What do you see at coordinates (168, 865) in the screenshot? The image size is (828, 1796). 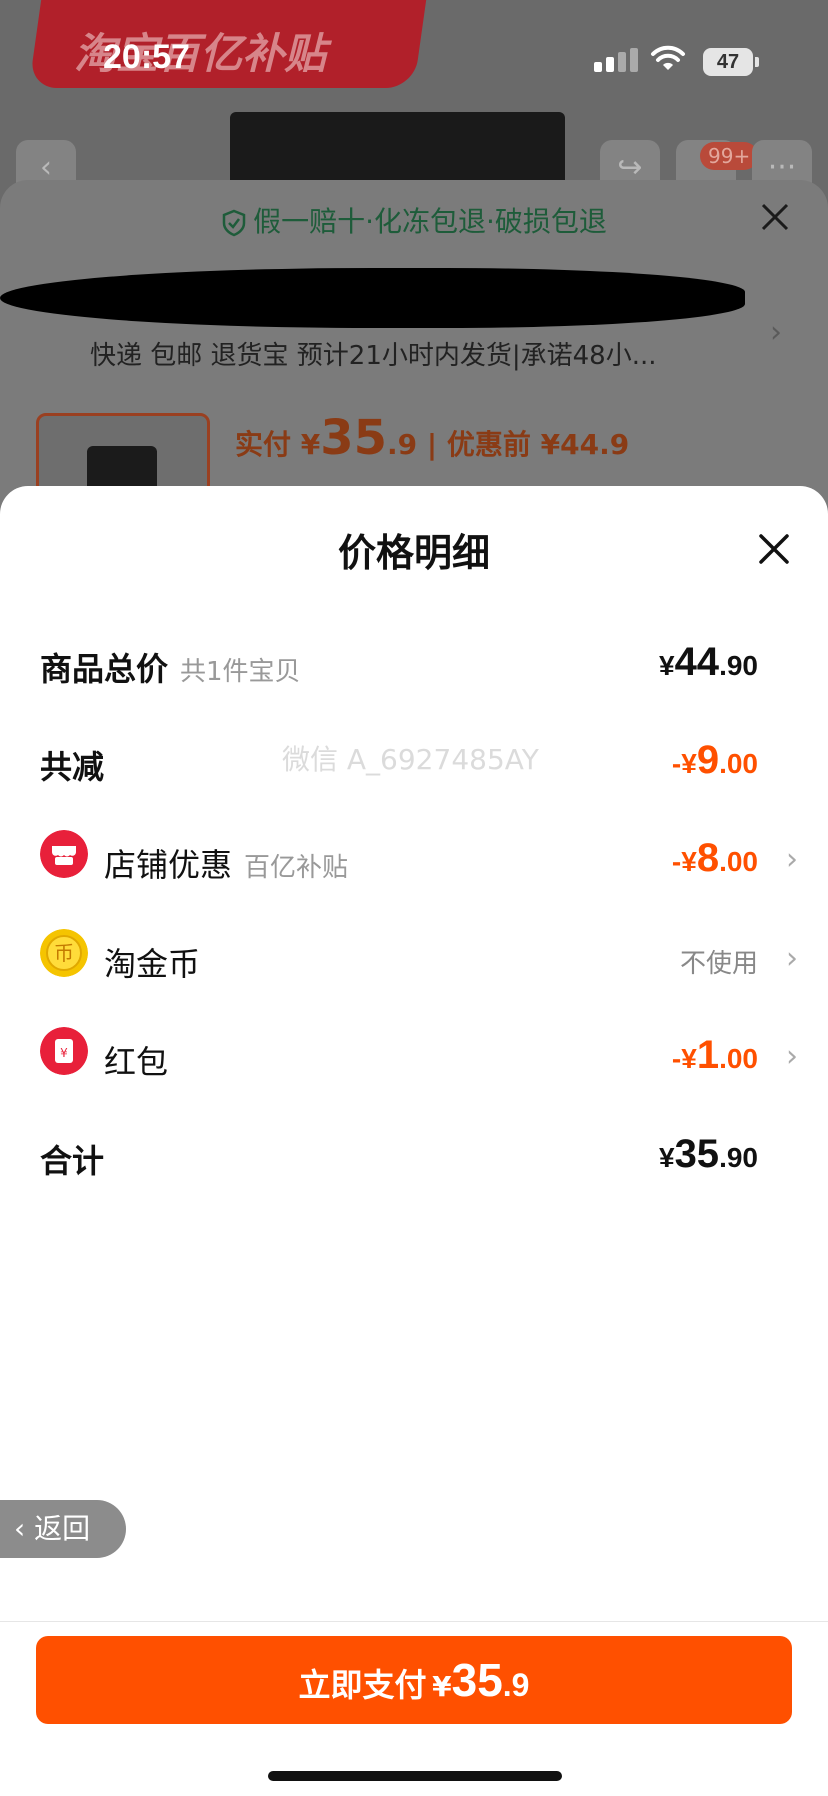 I see `shop-discount-label: 店铺优惠` at bounding box center [168, 865].